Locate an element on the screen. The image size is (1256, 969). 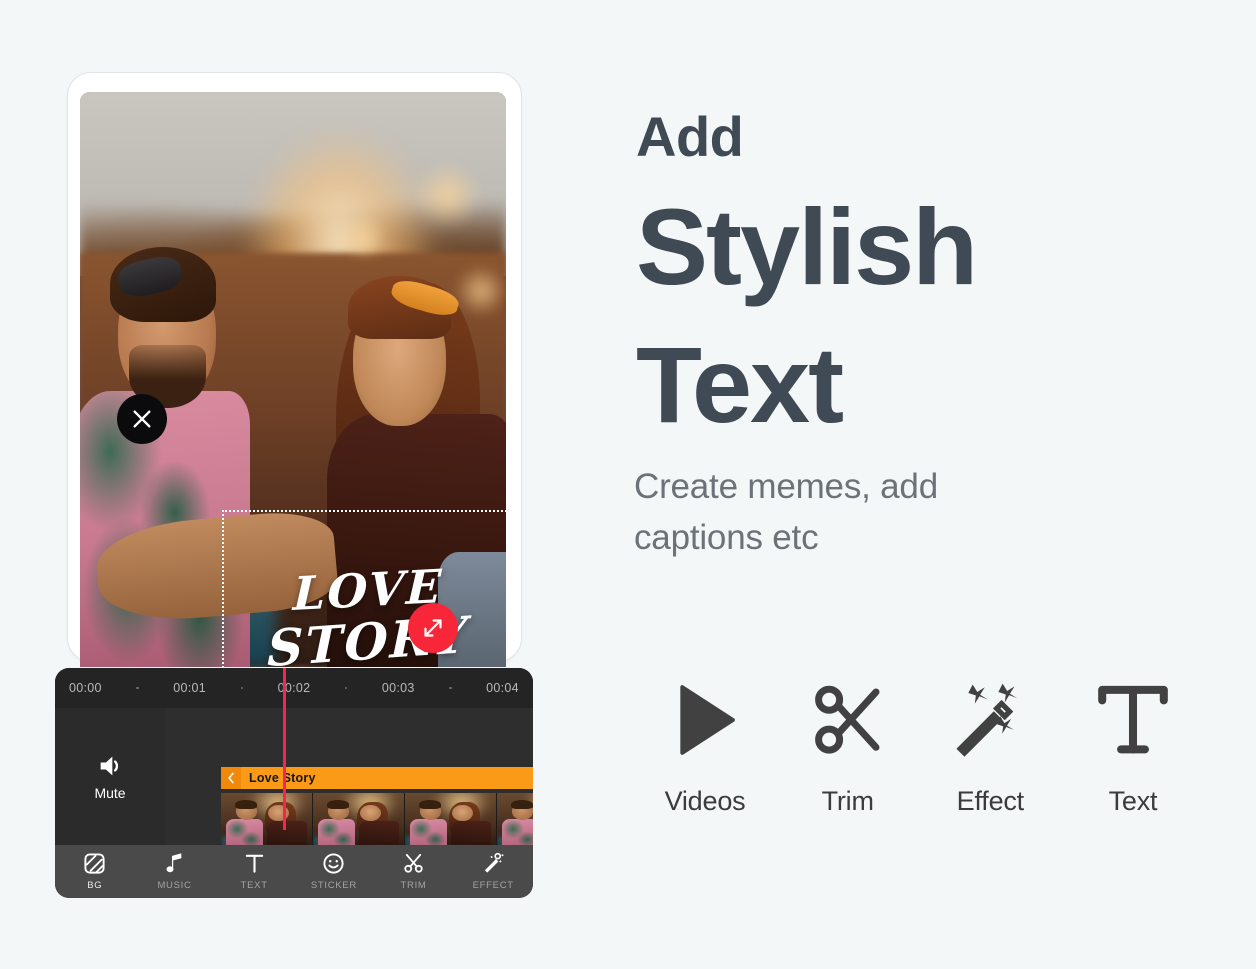
editor-toolbar: BG MUSIC TEXT STICKER TRIM EFFECT is located at coordinates (294, 871).